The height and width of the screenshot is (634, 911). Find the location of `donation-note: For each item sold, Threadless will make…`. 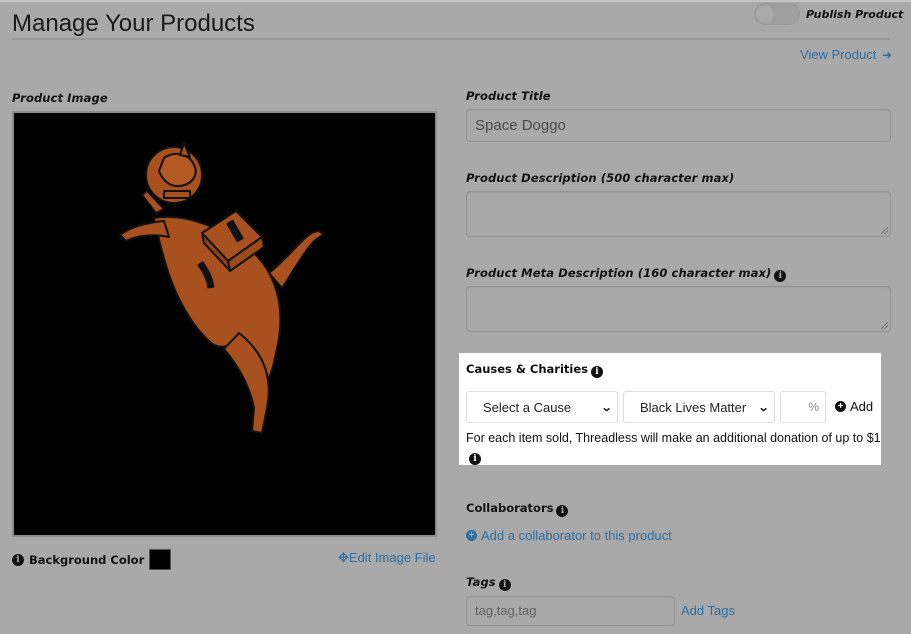

donation-note: For each item sold, Threadless will make… is located at coordinates (673, 438).